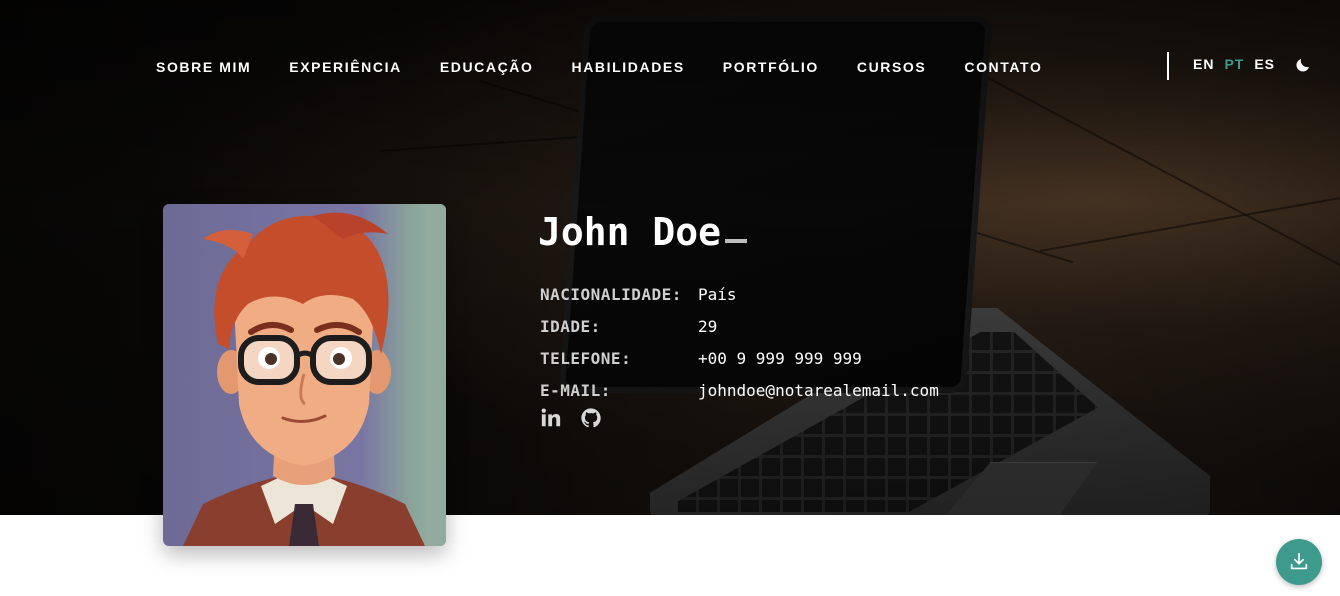 This screenshot has width=1340, height=596. I want to click on nav-item-contato: CONTATO, so click(1003, 67).